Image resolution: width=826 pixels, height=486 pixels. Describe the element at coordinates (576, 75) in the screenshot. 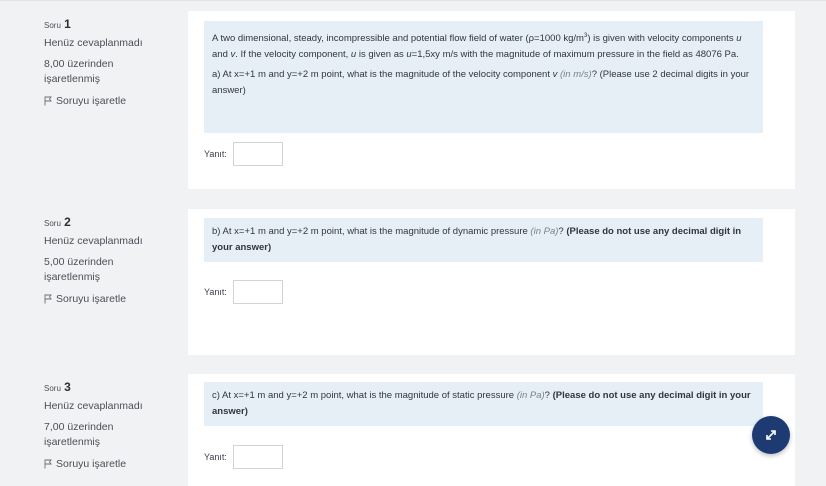

I see `prompt-unit: (in m/s)` at that location.